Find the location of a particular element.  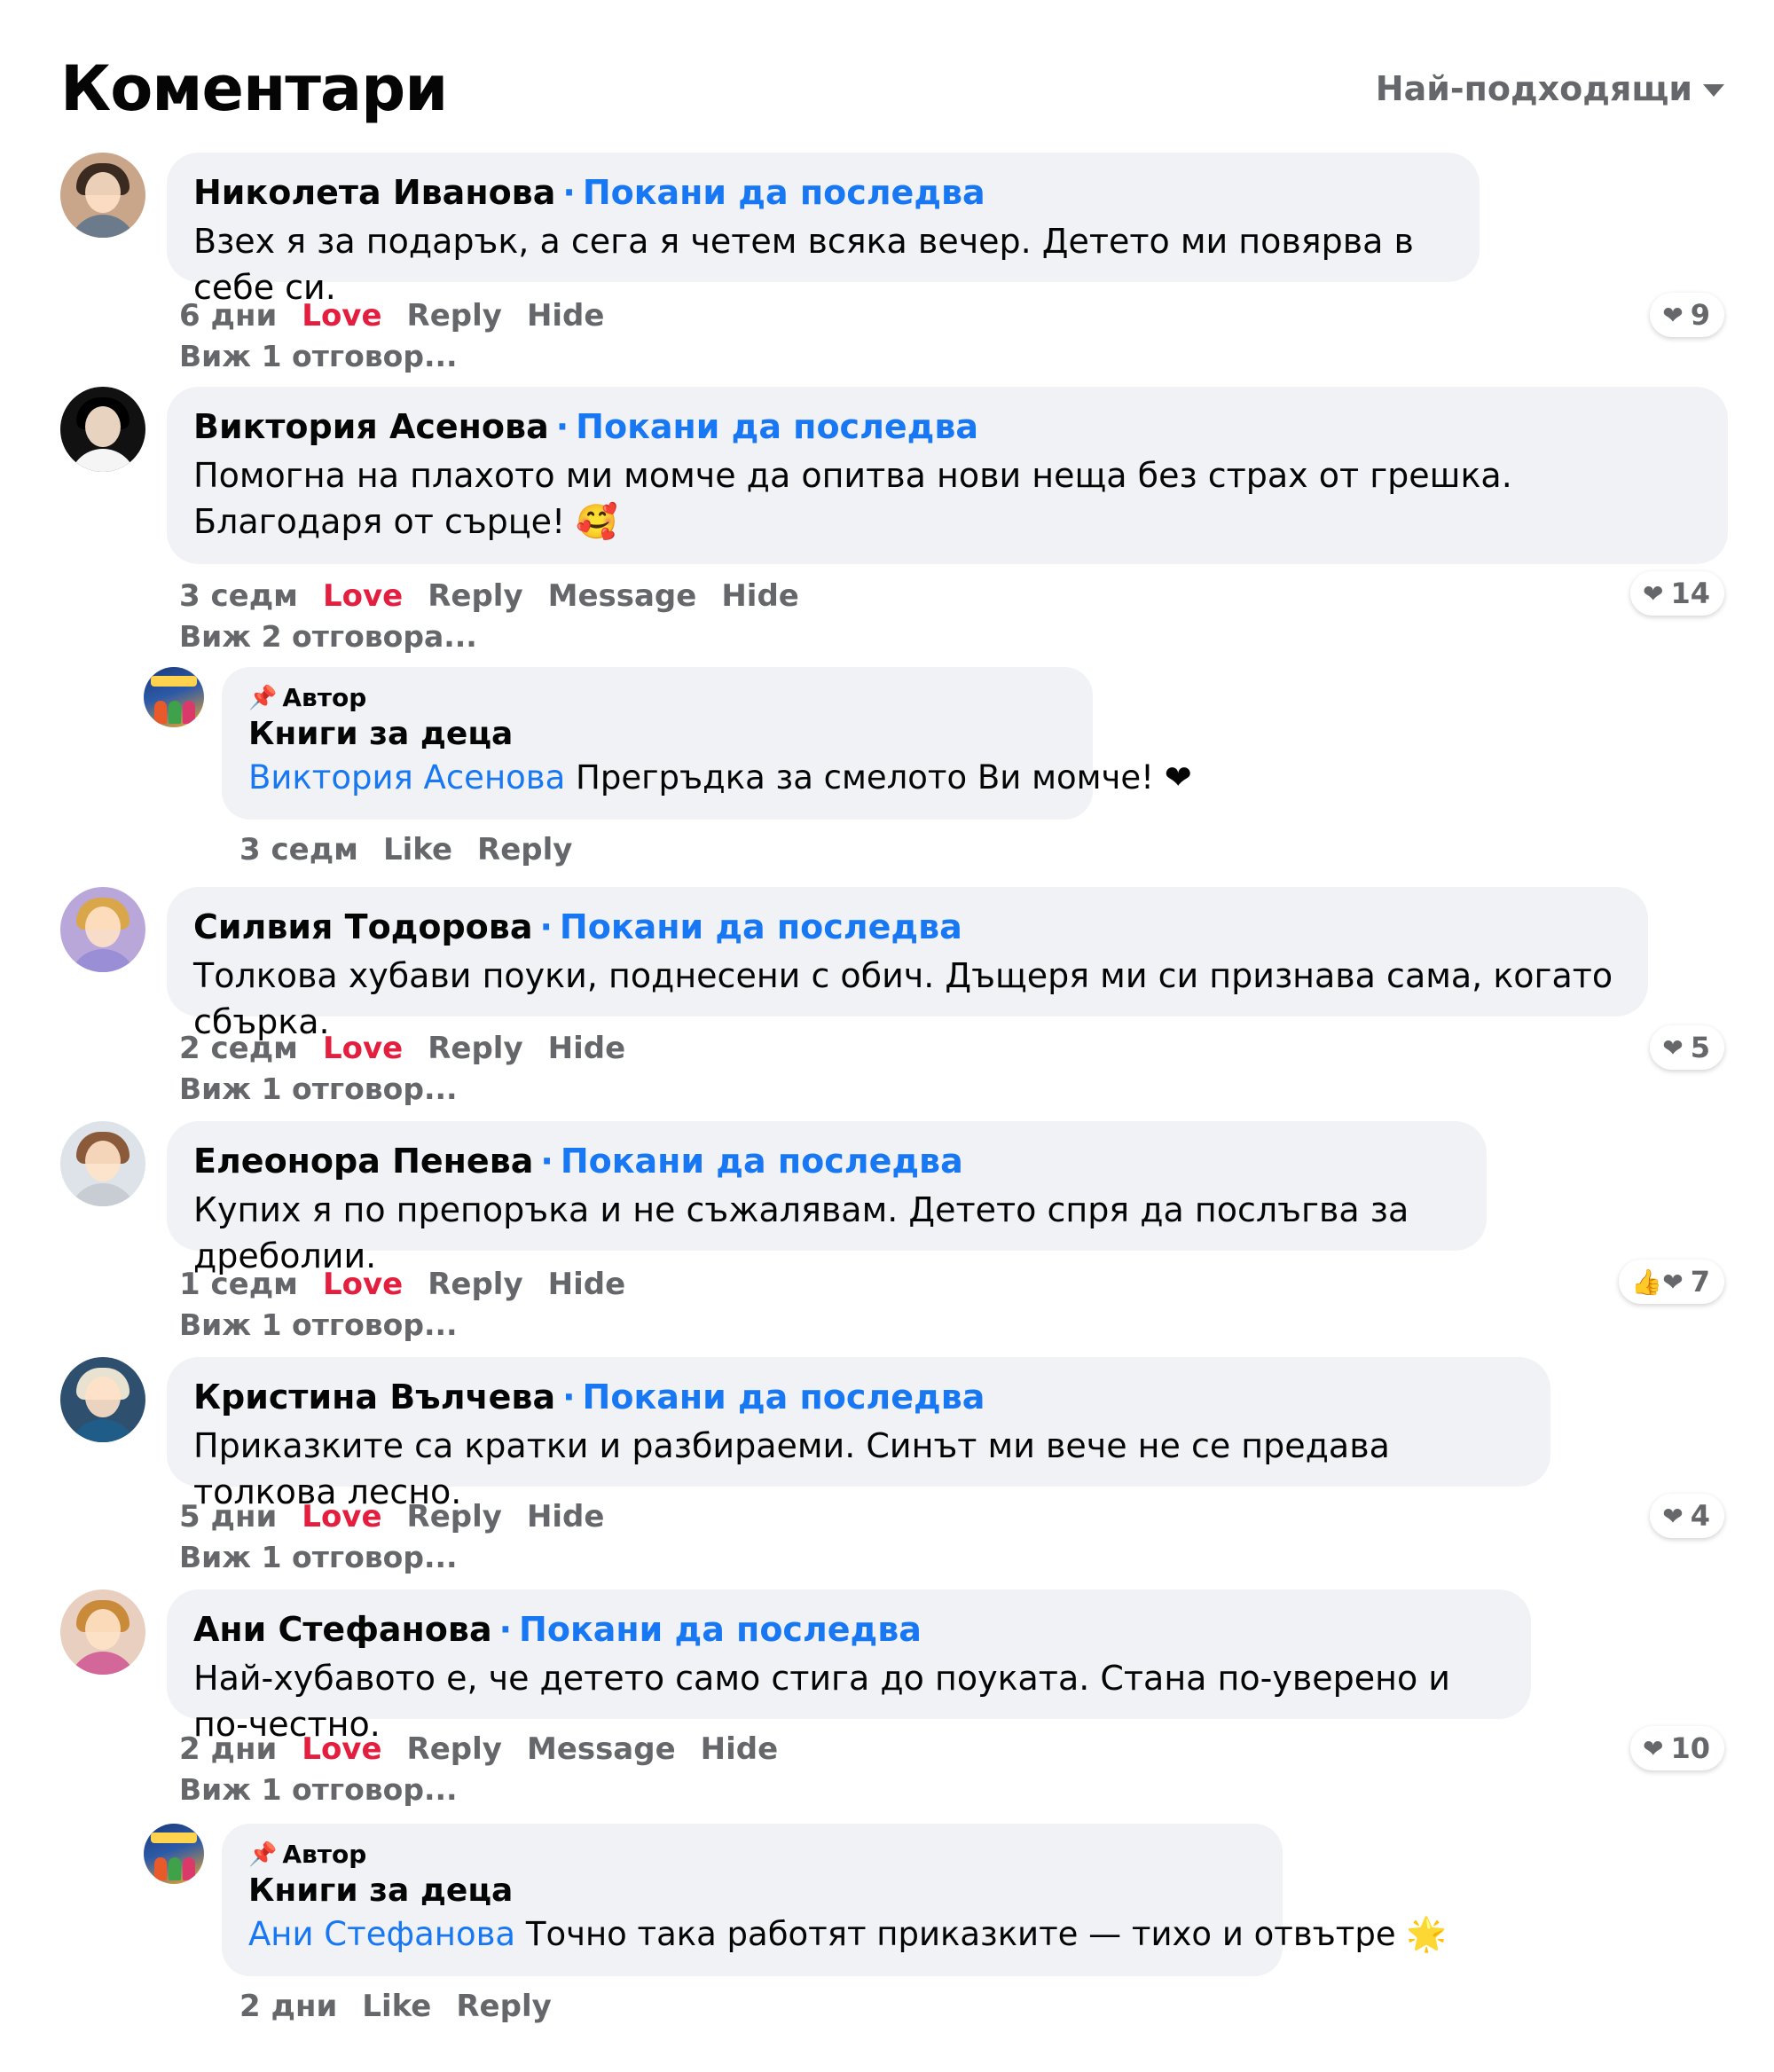

page-title: Коментари is located at coordinates (254, 88).